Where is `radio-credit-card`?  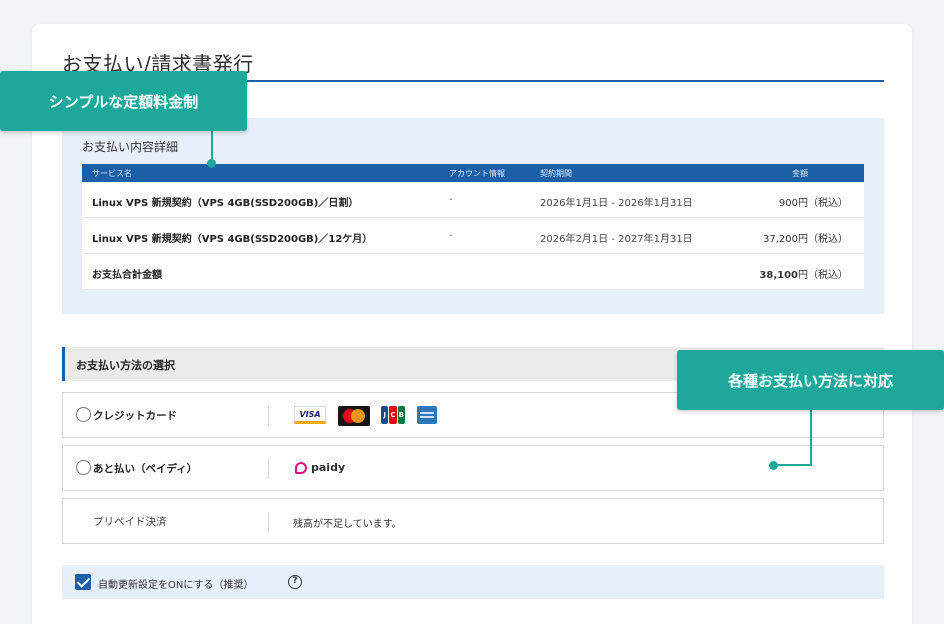
radio-credit-card is located at coordinates (83, 414).